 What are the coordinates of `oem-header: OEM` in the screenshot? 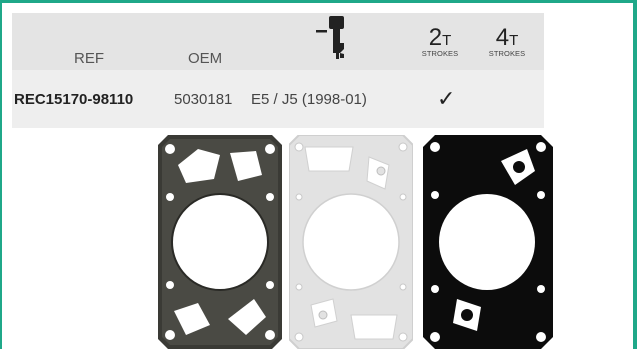 It's located at (205, 58).